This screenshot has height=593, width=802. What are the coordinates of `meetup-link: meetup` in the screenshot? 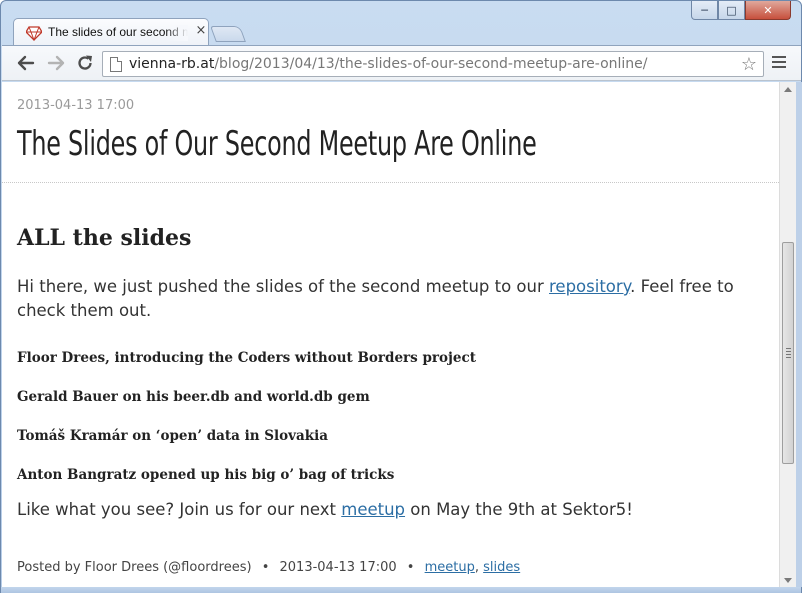 It's located at (373, 509).